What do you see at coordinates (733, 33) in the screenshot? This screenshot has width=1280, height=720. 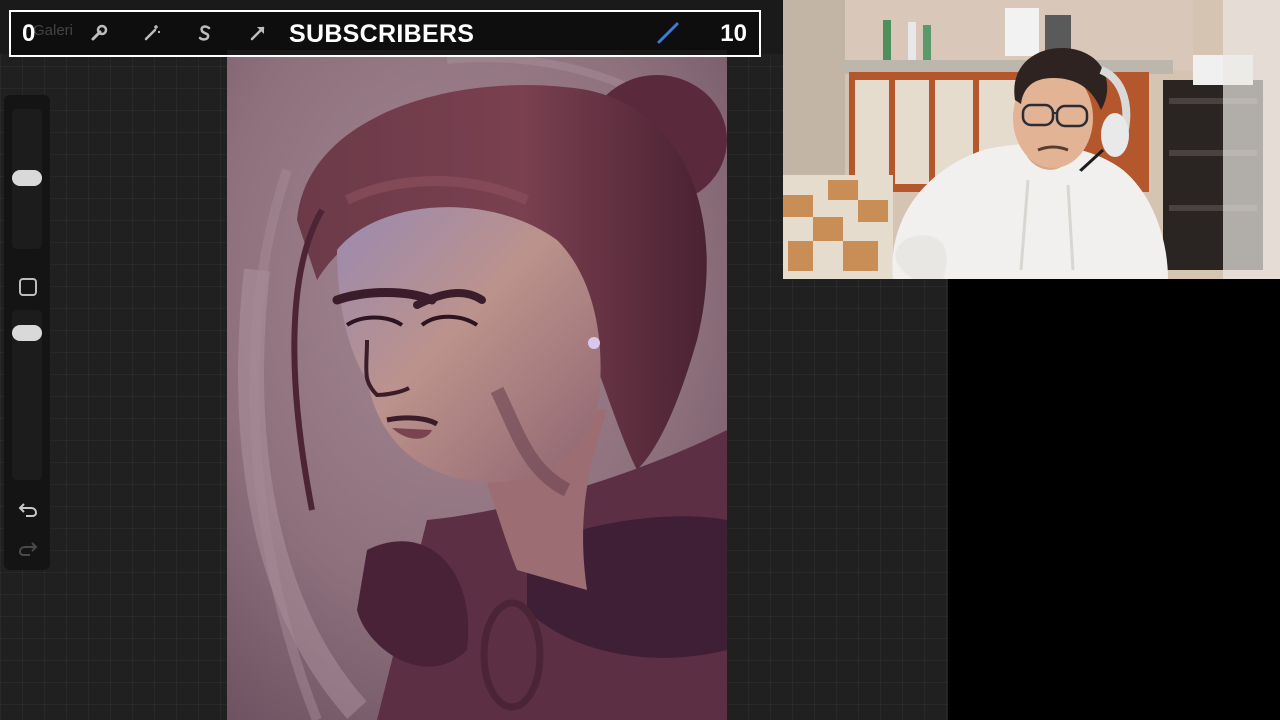 I see `subscriber-goal-count: 10` at bounding box center [733, 33].